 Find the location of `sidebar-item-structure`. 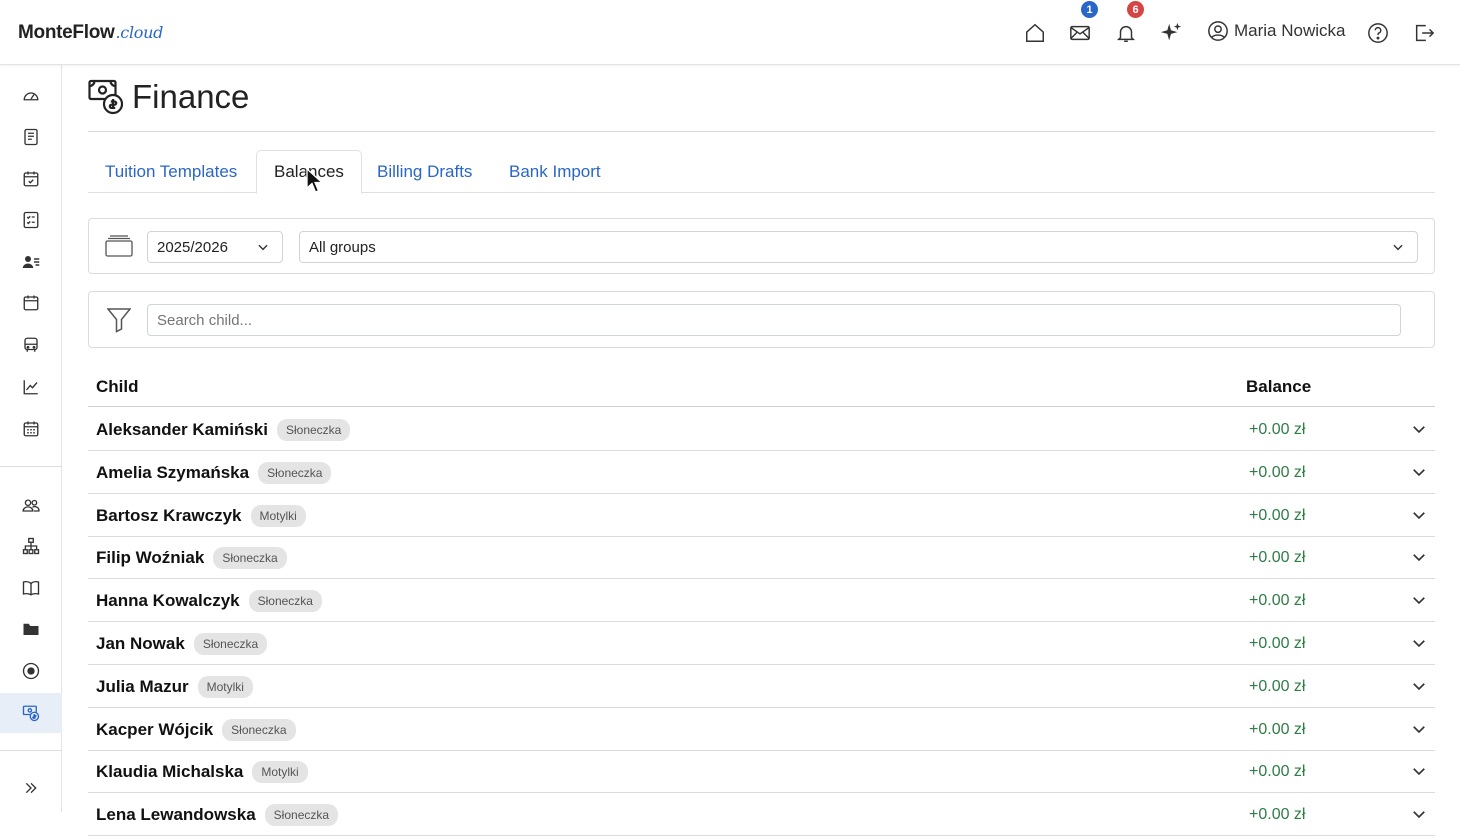

sidebar-item-structure is located at coordinates (31, 546).